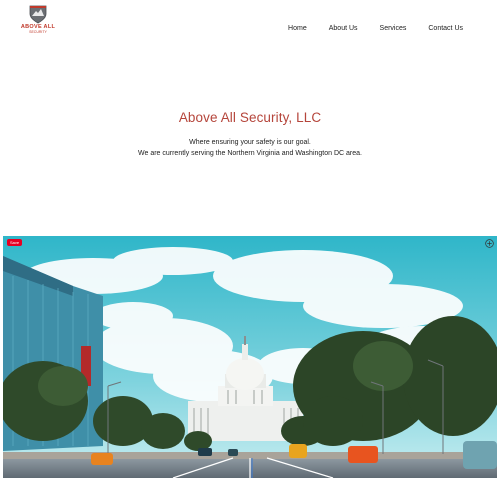  What do you see at coordinates (393, 28) in the screenshot?
I see `nav-services: Services` at bounding box center [393, 28].